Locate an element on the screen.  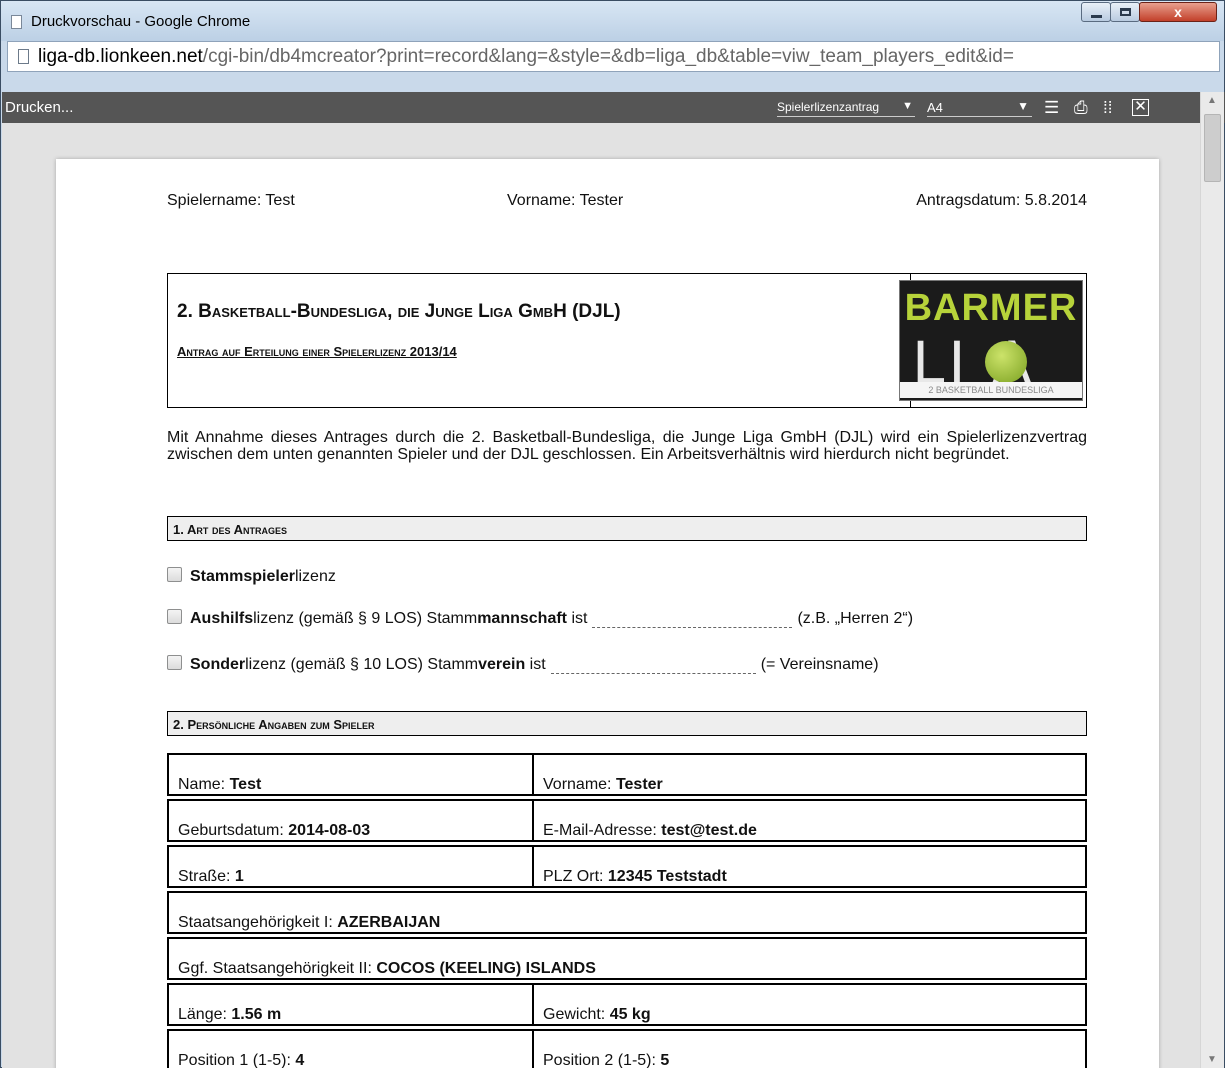
checkbox-aushilfs is located at coordinates (174, 616).